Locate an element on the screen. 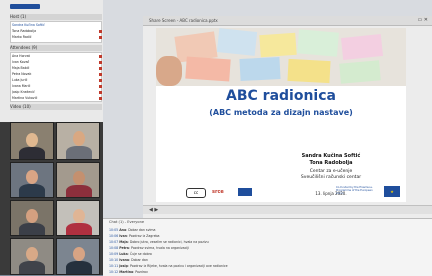 The height and width of the screenshot is (276, 432). srce-logo: srce is located at coordinates (218, 192).